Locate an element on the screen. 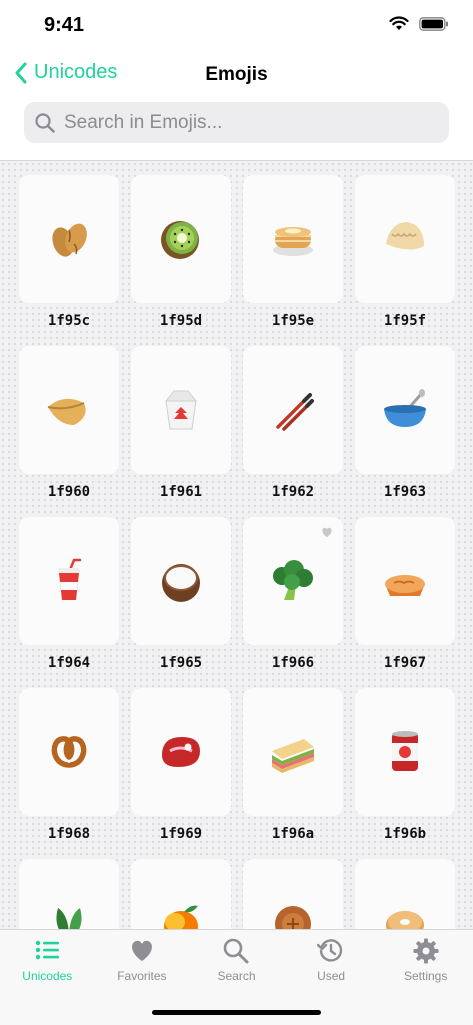 The height and width of the screenshot is (1025, 473). pancakes-icon is located at coordinates (293, 241).